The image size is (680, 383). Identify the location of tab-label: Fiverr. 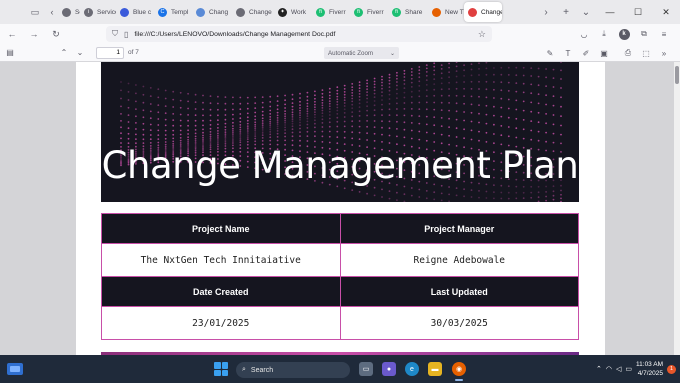
(337, 12).